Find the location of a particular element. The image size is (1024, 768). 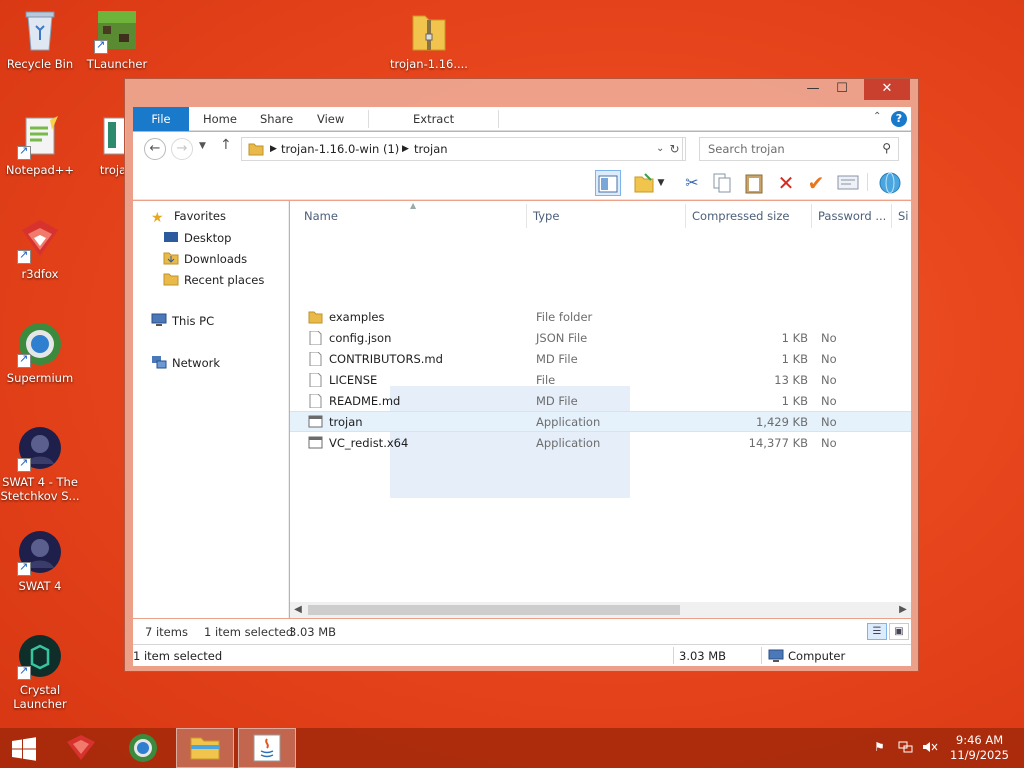

table-row: VC_redist.x64 Application 14,377 KB No is located at coordinates (600, 443).